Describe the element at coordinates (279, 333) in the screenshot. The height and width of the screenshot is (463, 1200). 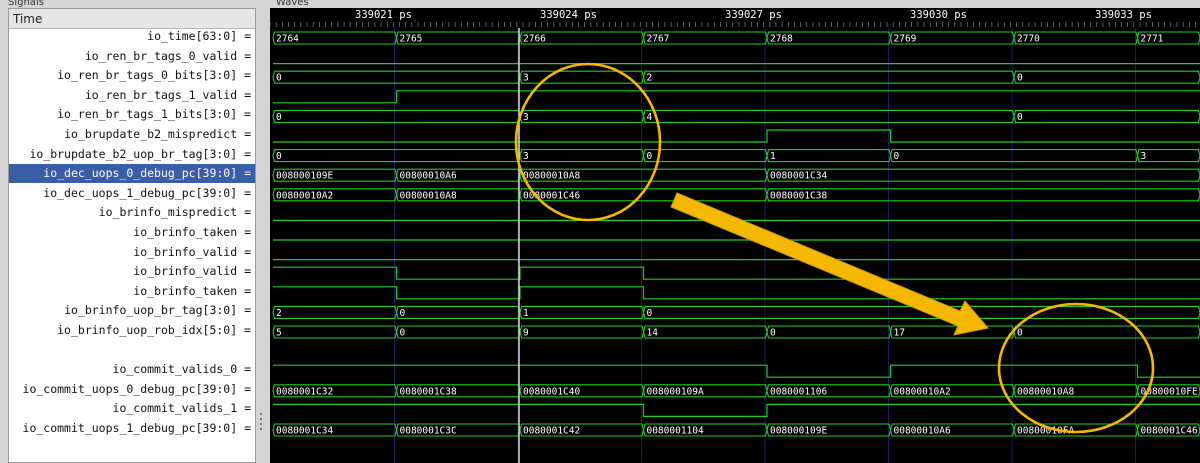
I see `bus-value: 5` at that location.